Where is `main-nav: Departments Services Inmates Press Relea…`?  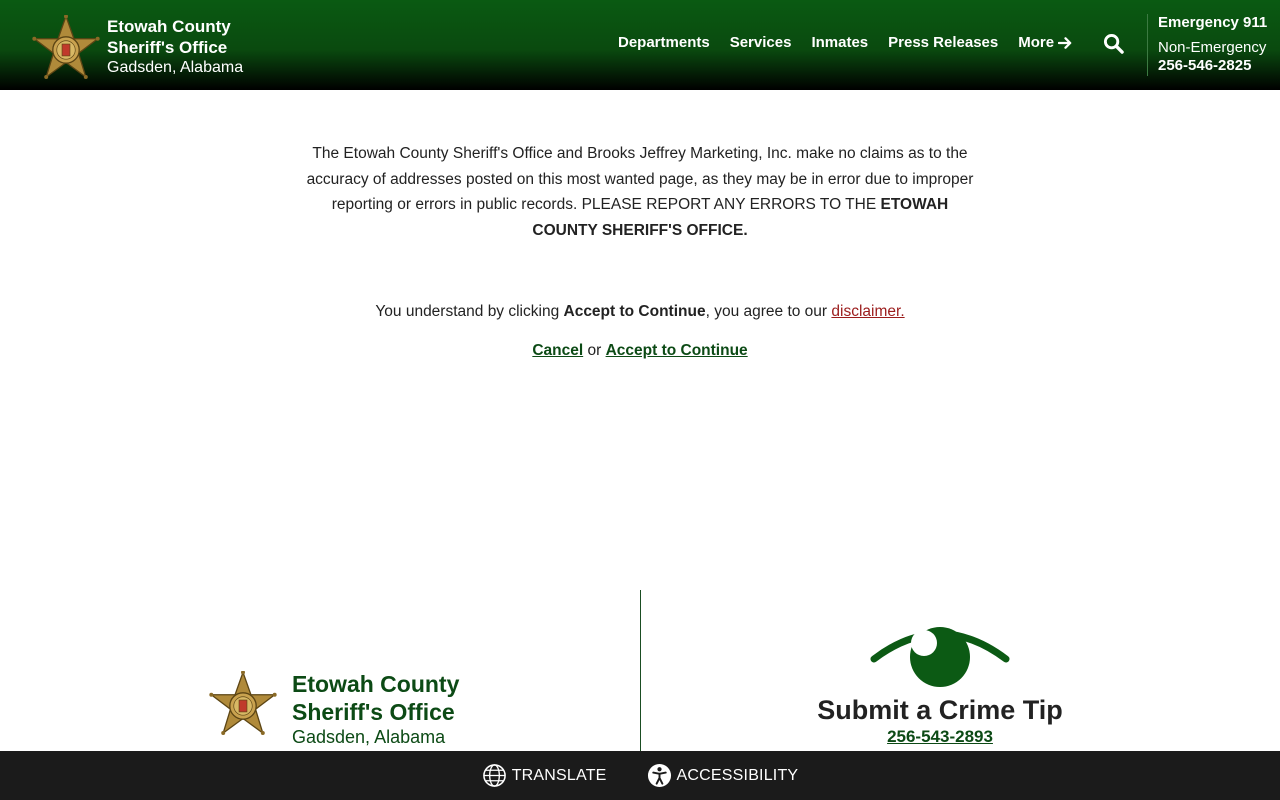
main-nav: Departments Services Inmates Press Relea… is located at coordinates (845, 42).